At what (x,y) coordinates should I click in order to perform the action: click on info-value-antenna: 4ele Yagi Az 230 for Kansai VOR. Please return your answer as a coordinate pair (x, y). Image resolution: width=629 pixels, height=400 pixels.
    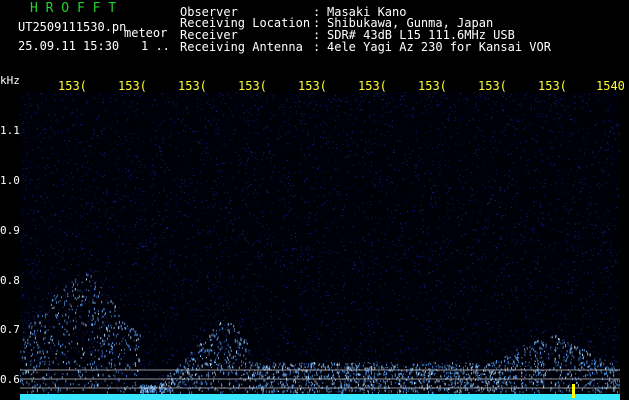
    Looking at the image, I should click on (439, 47).